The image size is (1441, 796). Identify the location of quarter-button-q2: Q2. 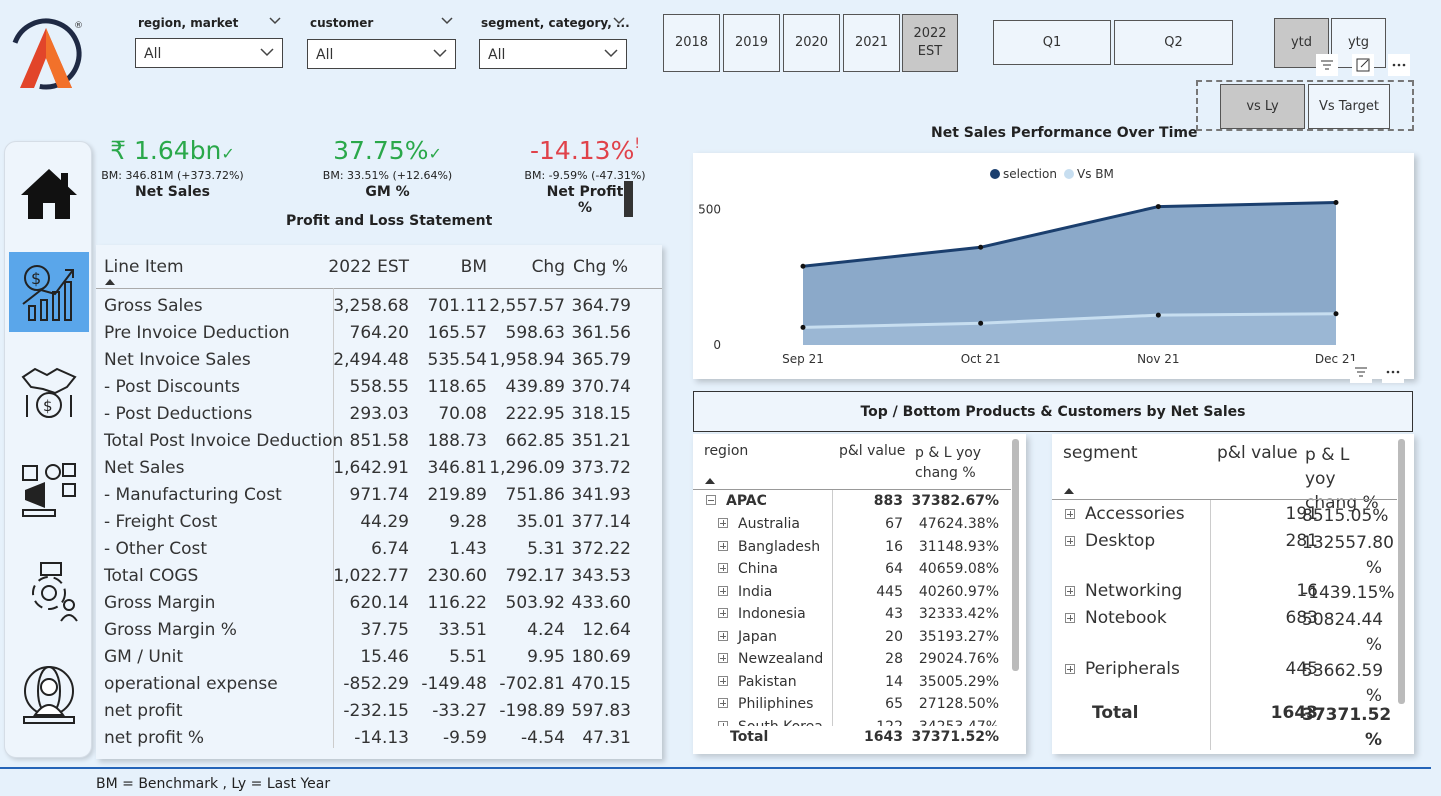
(1173, 42).